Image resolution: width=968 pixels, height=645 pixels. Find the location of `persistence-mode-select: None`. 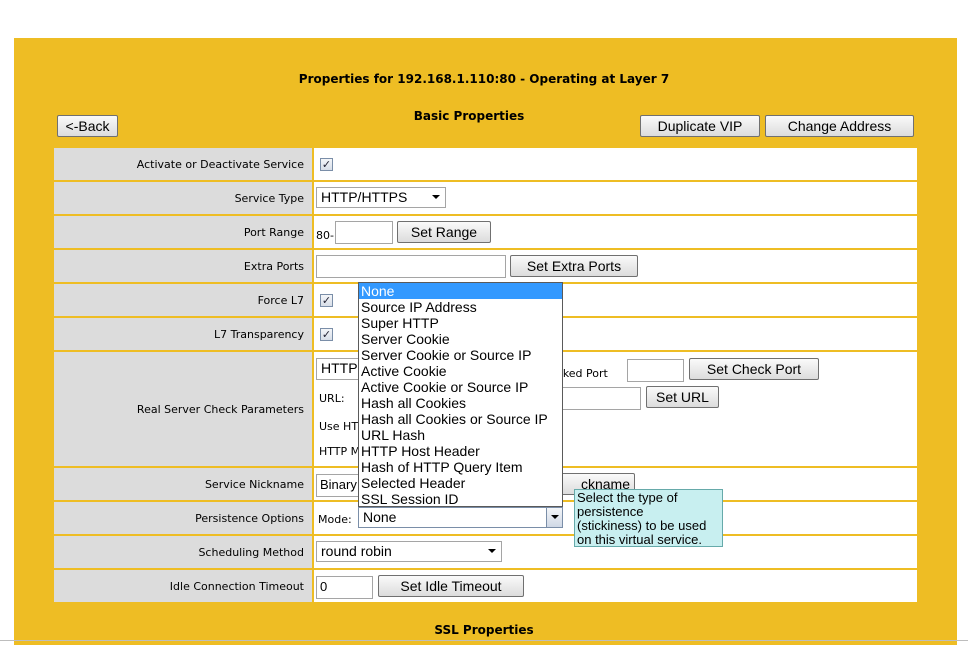

persistence-mode-select: None is located at coordinates (460, 517).